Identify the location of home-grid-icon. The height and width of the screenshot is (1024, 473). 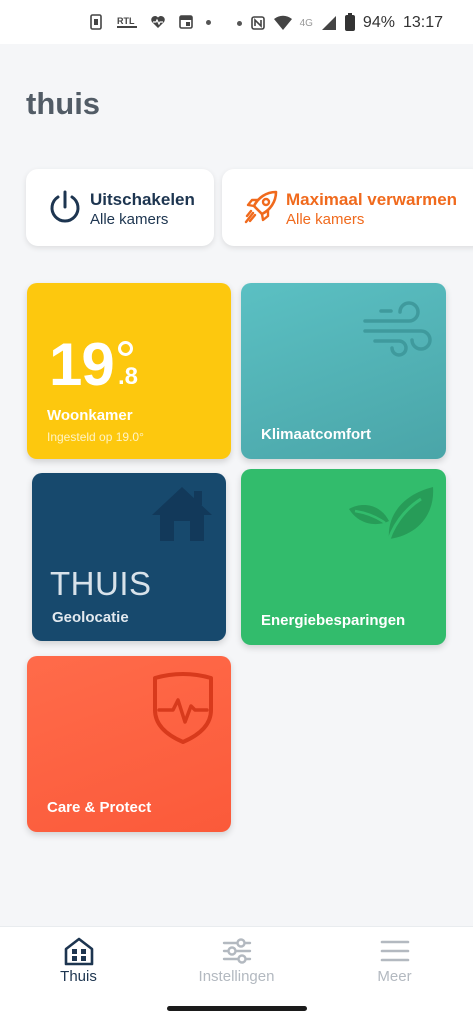
(79, 951).